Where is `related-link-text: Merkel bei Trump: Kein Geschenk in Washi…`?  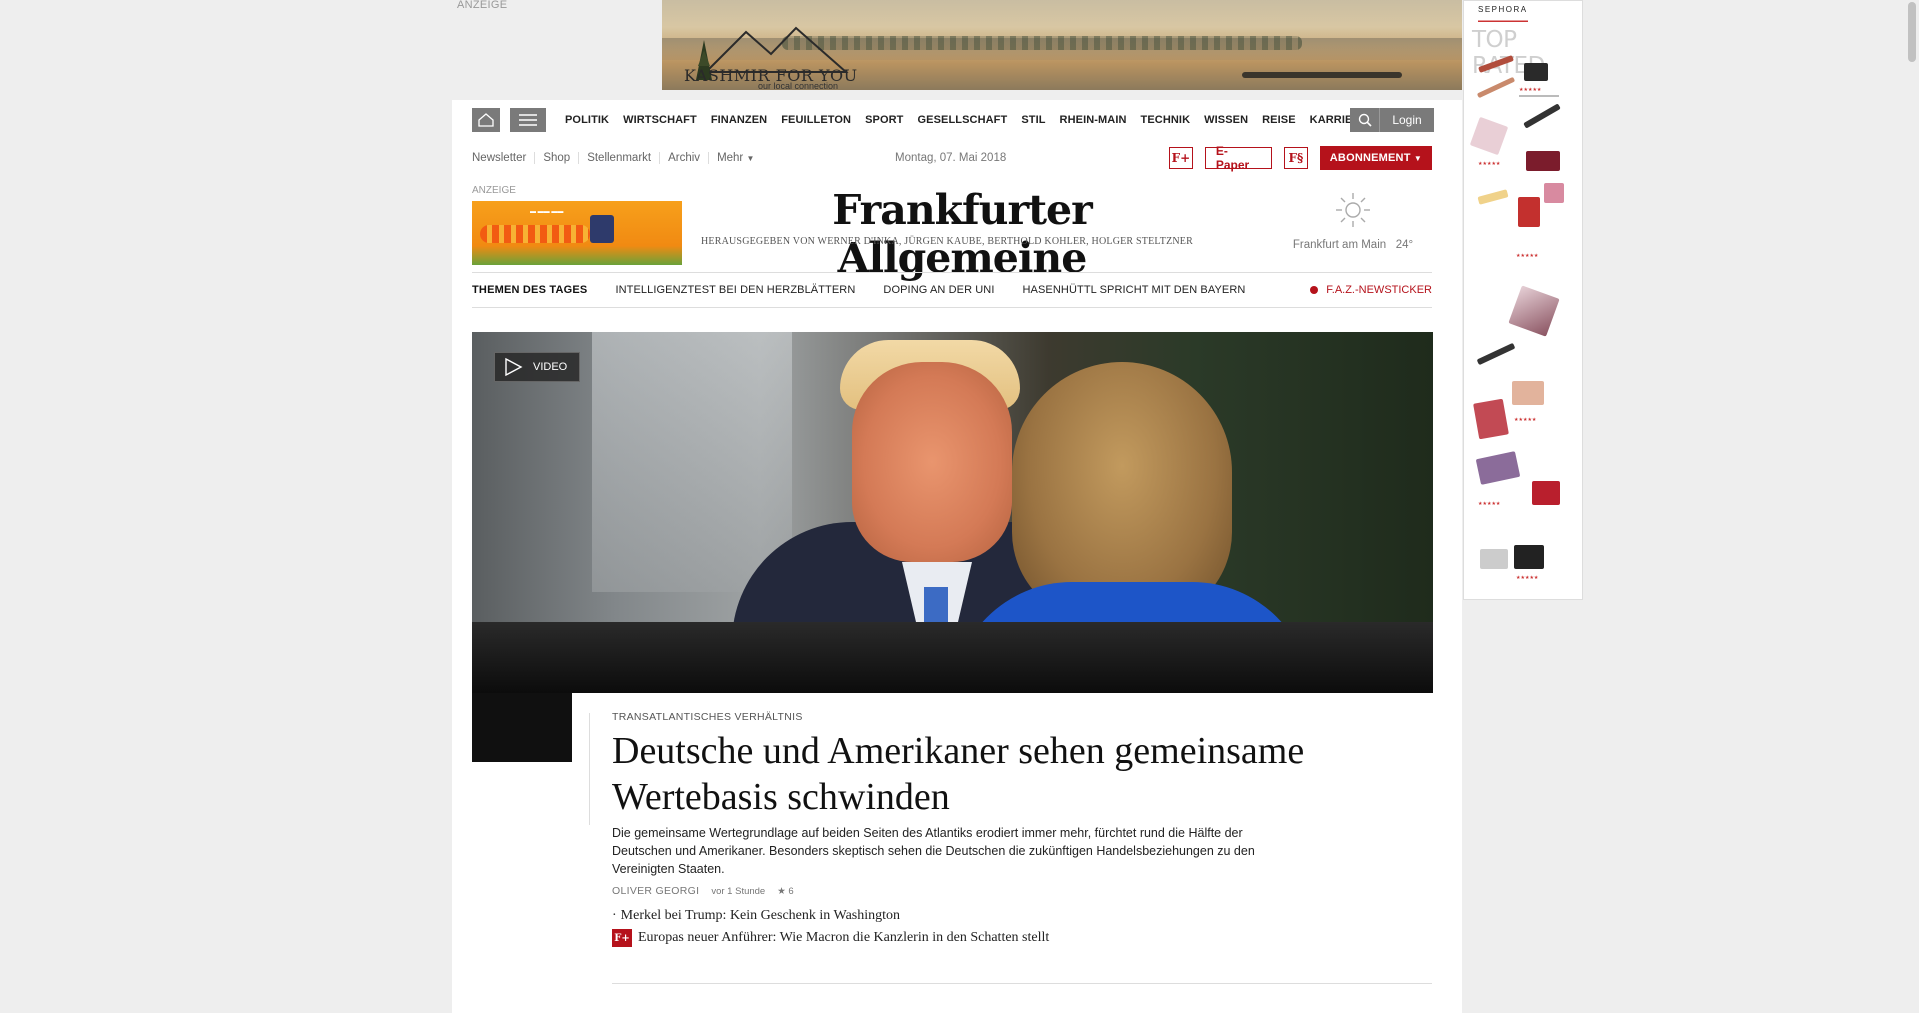
related-link-text: Merkel bei Trump: Kein Geschenk in Washi… is located at coordinates (760, 915).